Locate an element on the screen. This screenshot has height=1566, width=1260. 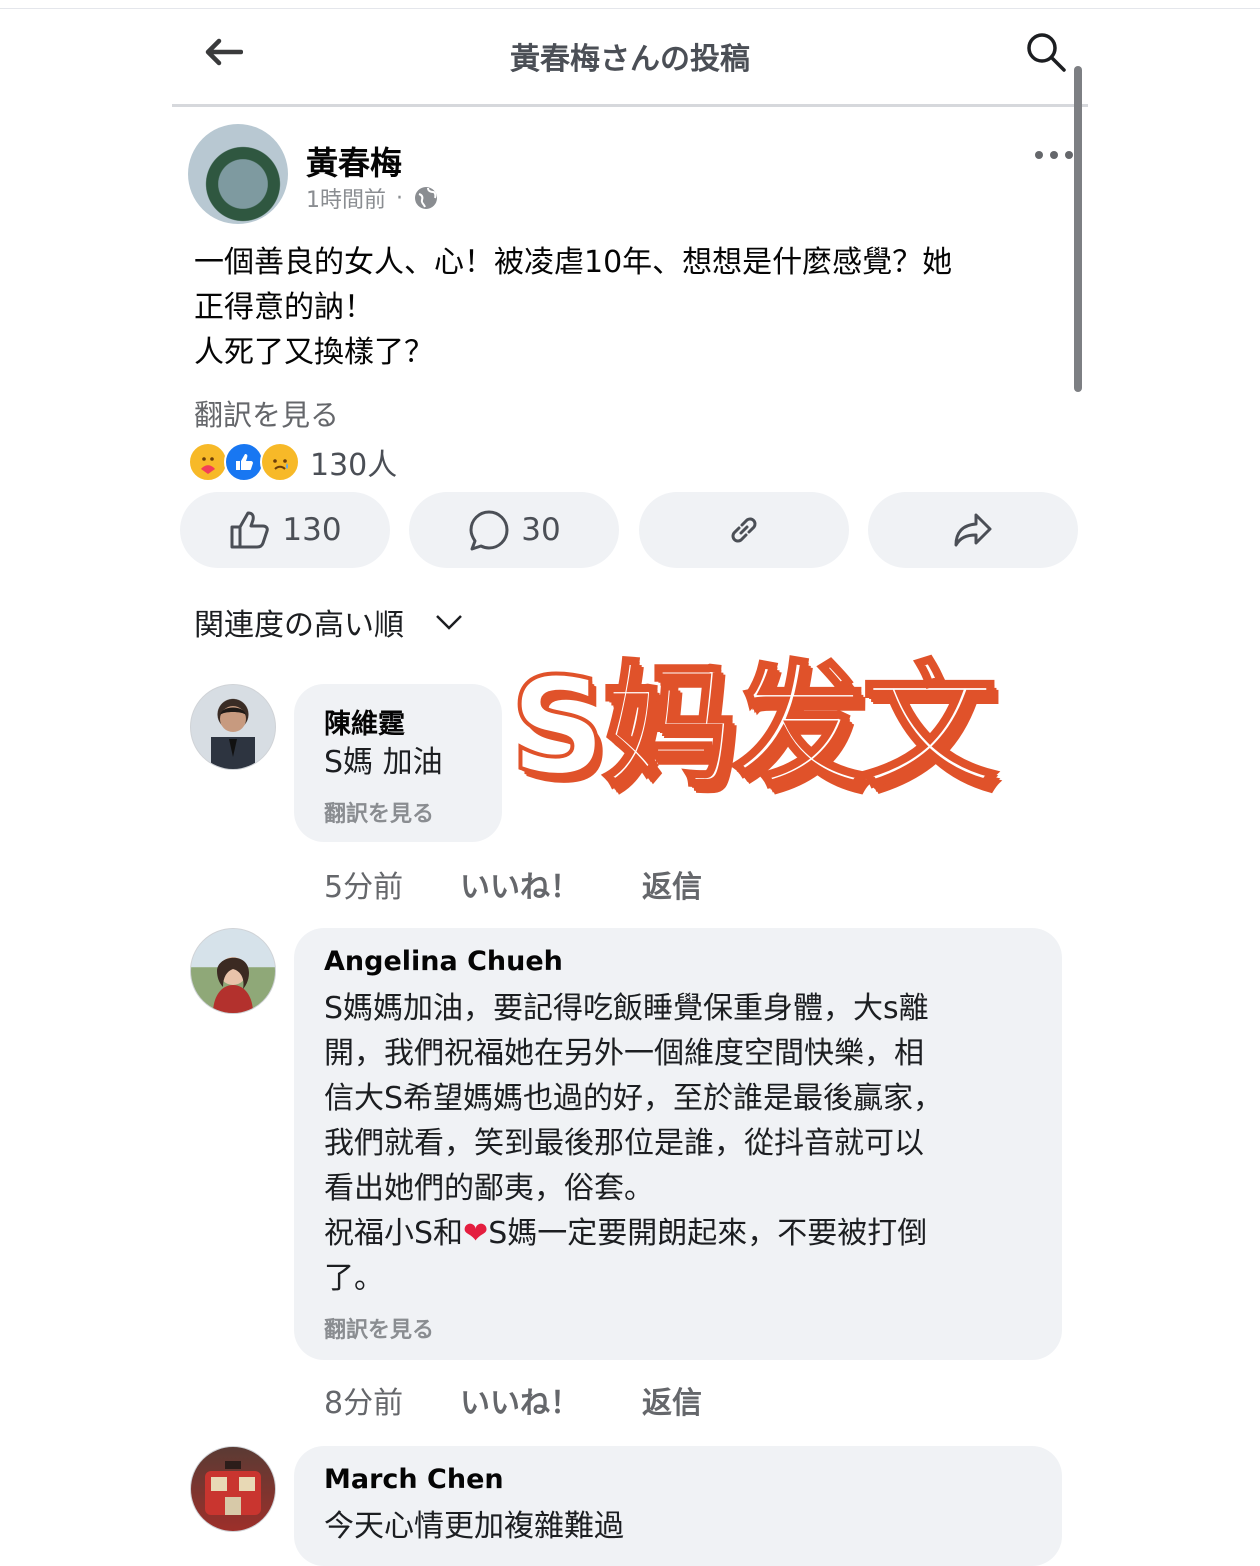
comment-line: 看出她們的鄙夷，俗套。 is located at coordinates (489, 1188).